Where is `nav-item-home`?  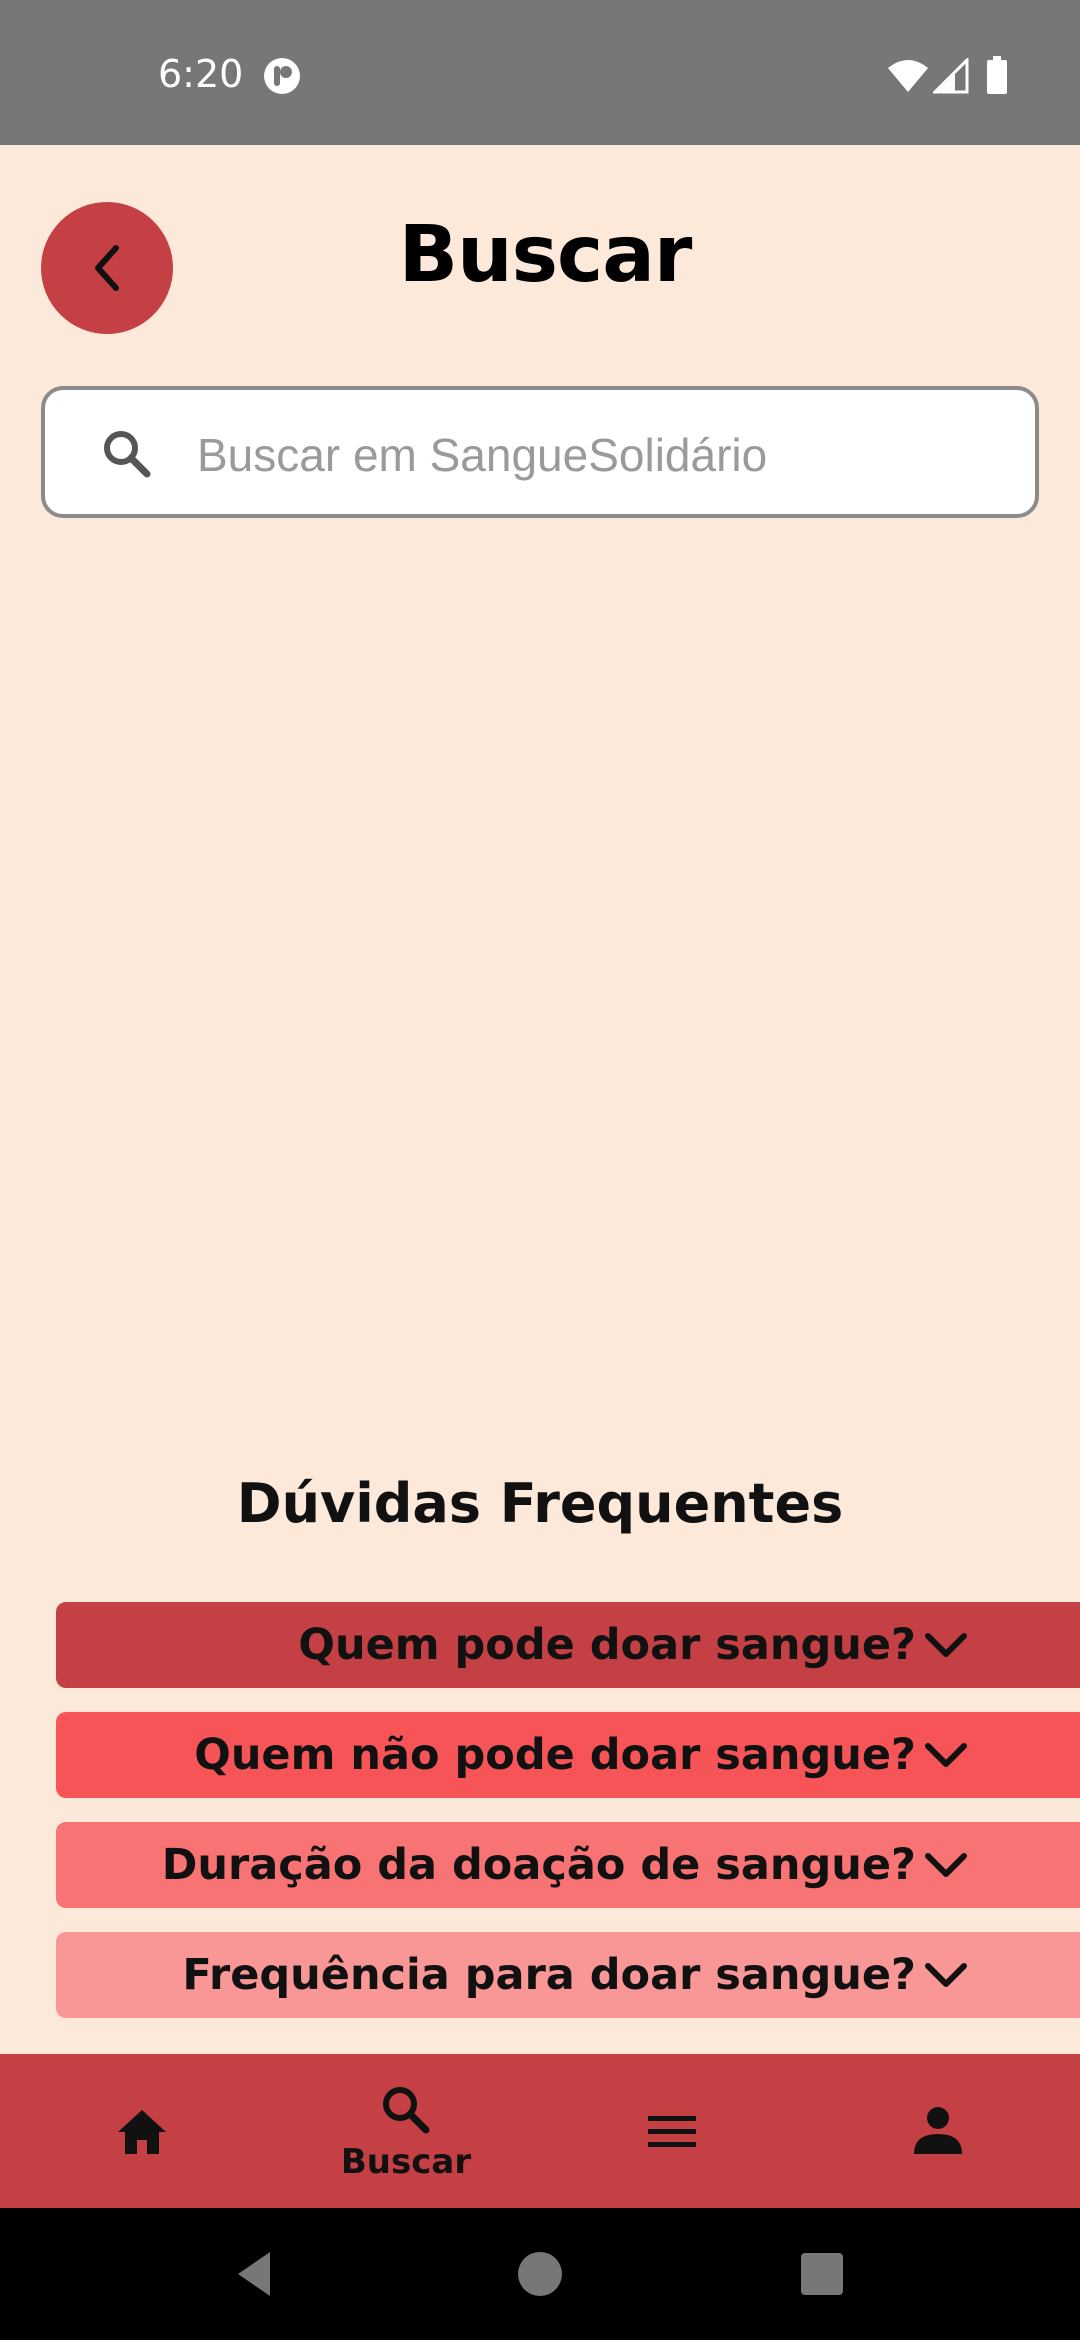
nav-item-home is located at coordinates (142, 2131).